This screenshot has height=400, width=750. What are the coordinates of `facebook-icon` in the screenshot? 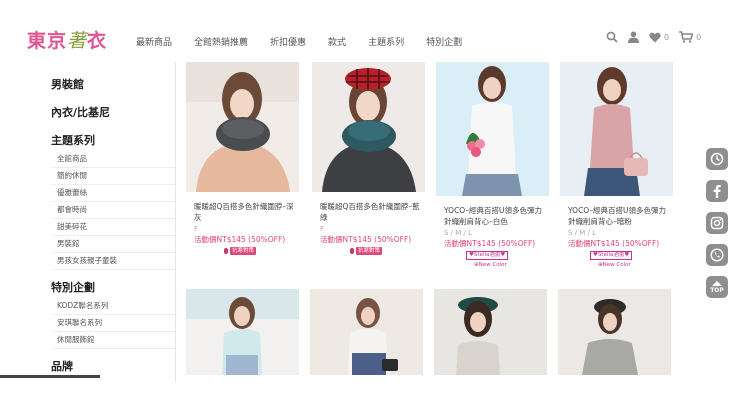 It's located at (717, 191).